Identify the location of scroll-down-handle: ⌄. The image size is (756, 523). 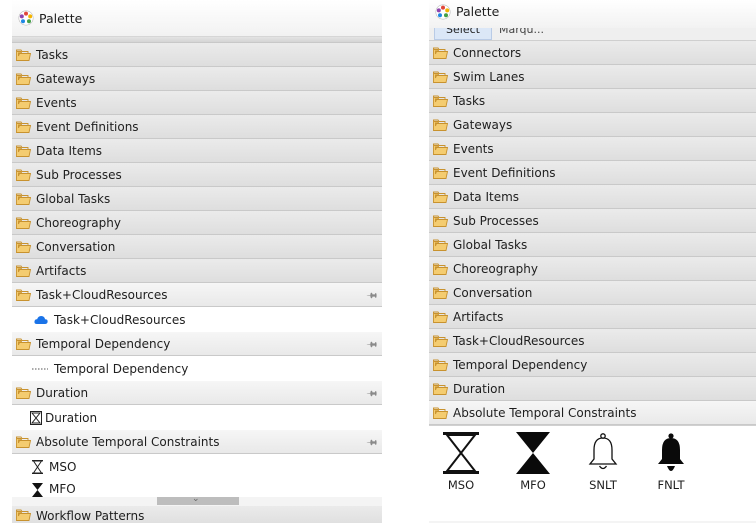
(198, 499).